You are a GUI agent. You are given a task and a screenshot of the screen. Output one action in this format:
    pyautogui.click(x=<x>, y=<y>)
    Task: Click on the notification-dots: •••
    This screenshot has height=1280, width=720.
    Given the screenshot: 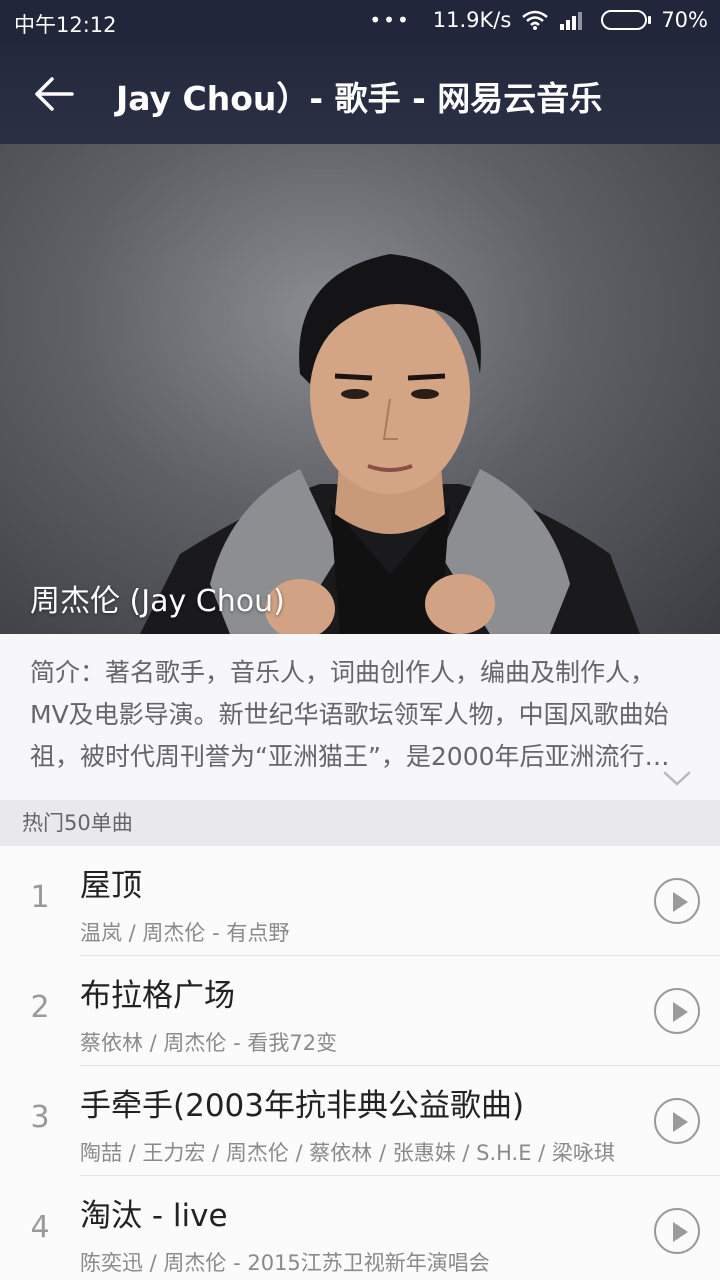 What is the action you would take?
    pyautogui.click(x=390, y=20)
    